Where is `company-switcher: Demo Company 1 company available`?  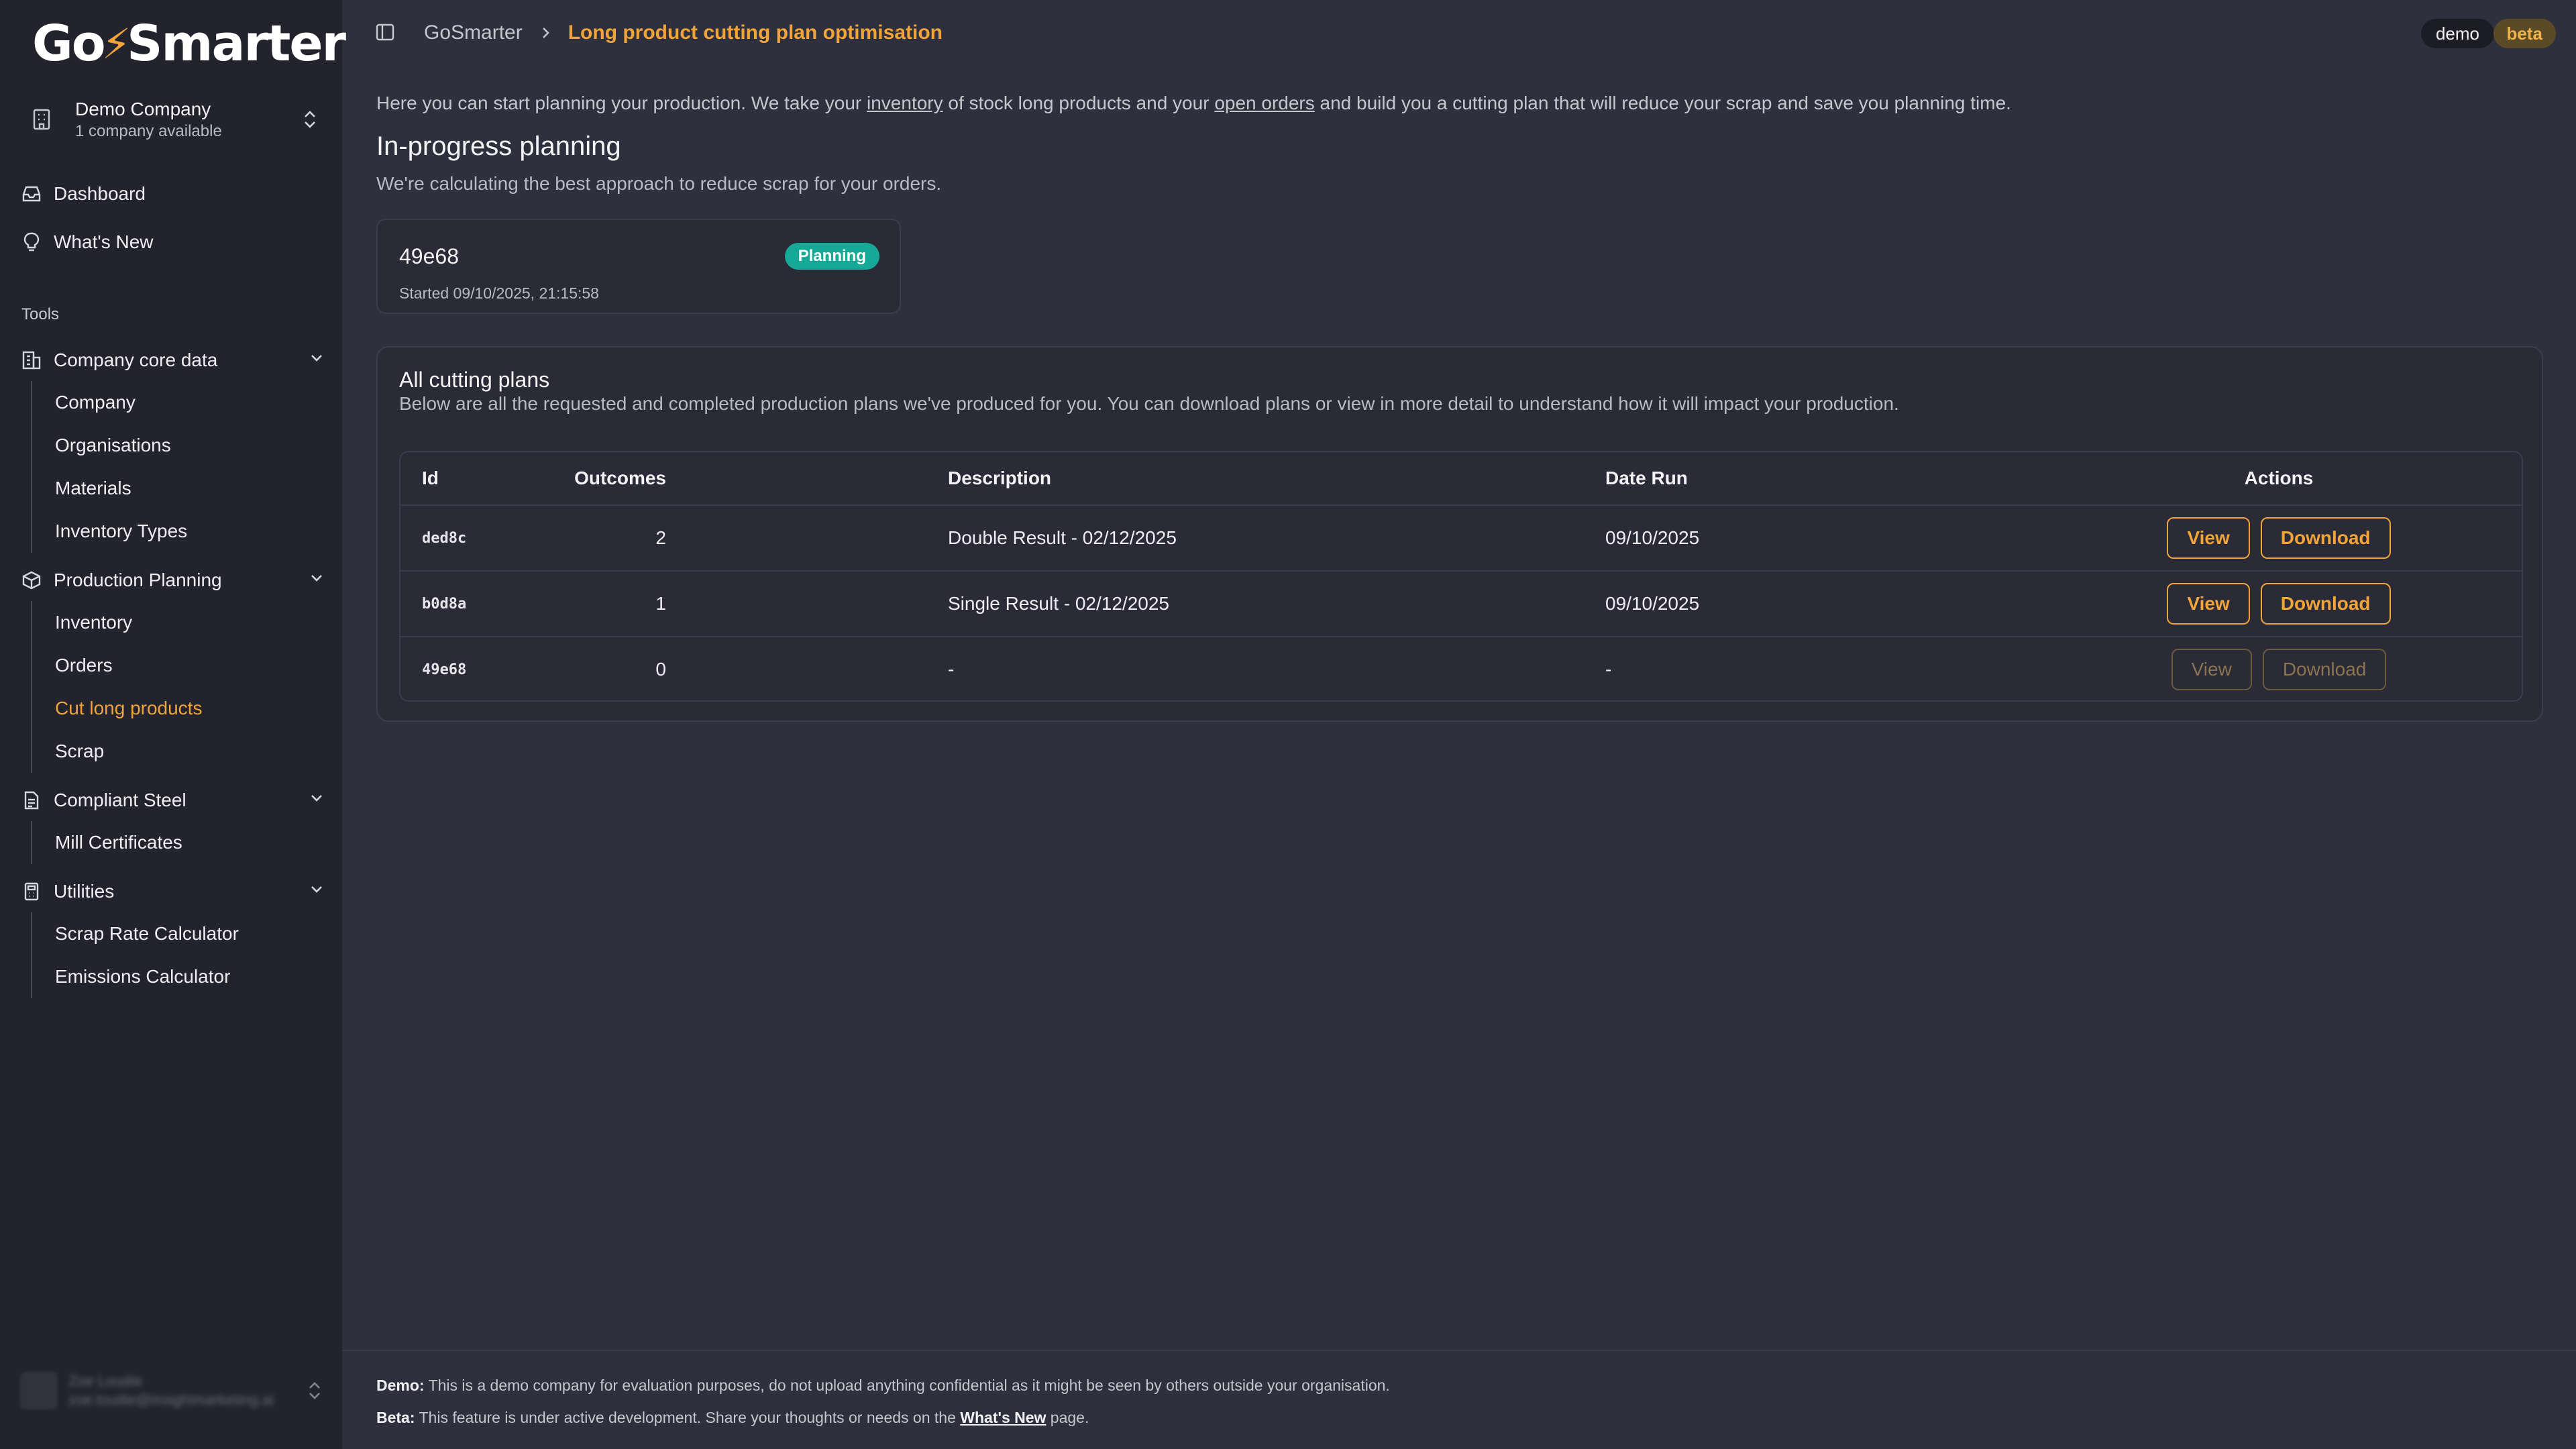 company-switcher: Demo Company 1 company available is located at coordinates (172, 119).